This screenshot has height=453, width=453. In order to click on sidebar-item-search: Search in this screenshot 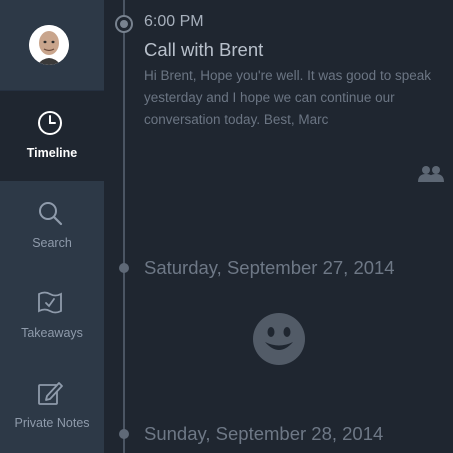, I will do `click(52, 226)`.